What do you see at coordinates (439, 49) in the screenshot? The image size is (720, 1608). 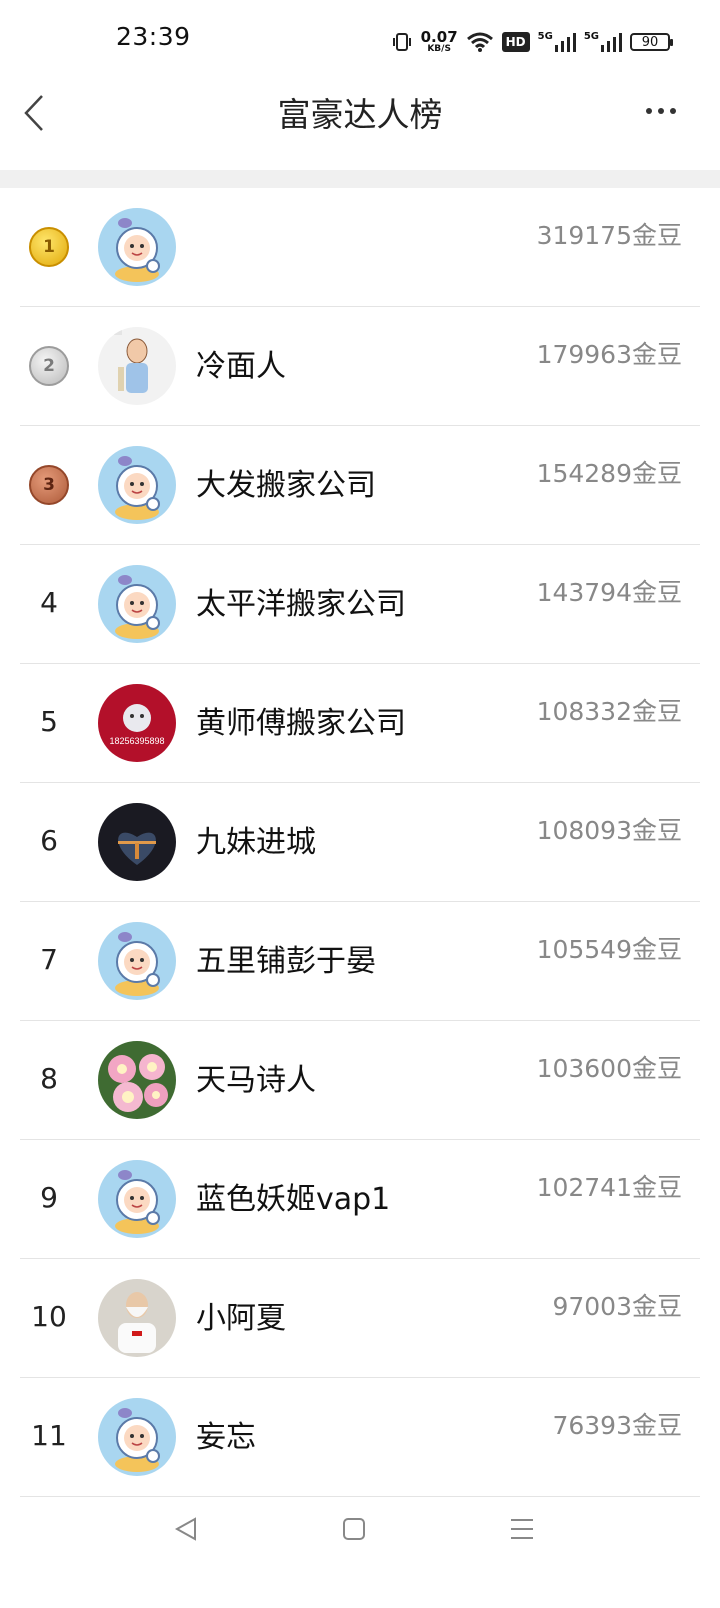 I see `net-speed-unit: KB/S` at bounding box center [439, 49].